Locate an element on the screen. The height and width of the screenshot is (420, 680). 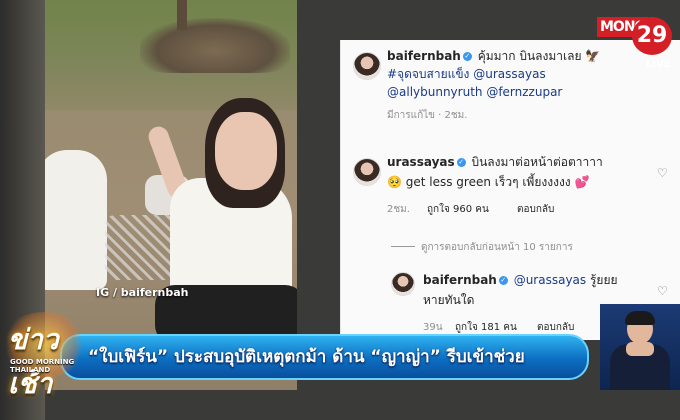
comment1-likes: ถูกใจ 960 คน is located at coordinates (458, 209).